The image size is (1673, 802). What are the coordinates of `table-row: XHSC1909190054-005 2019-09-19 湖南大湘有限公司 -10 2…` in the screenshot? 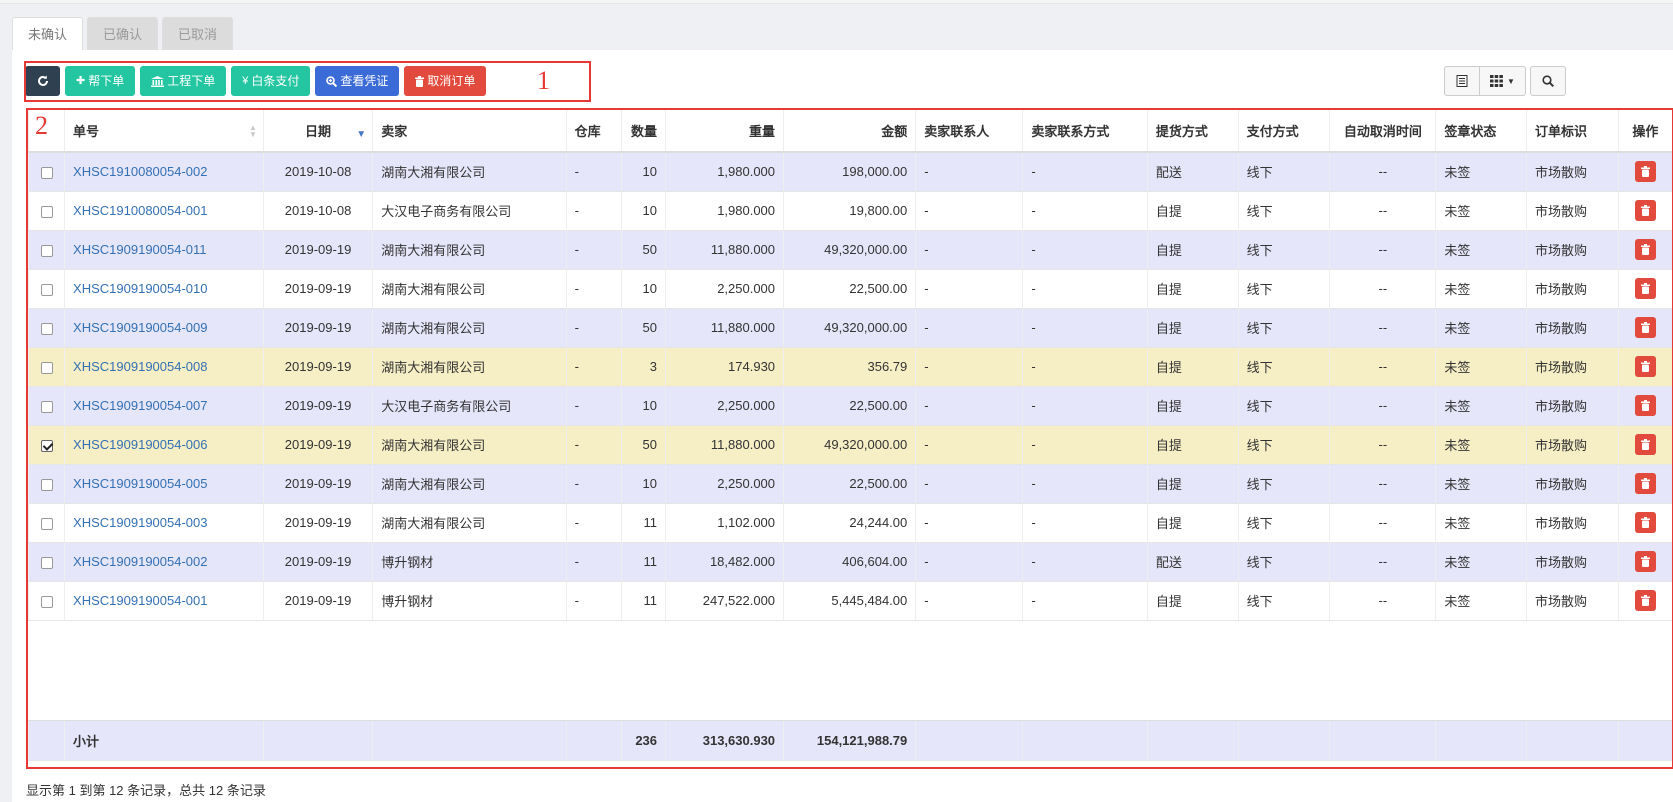 It's located at (850, 484).